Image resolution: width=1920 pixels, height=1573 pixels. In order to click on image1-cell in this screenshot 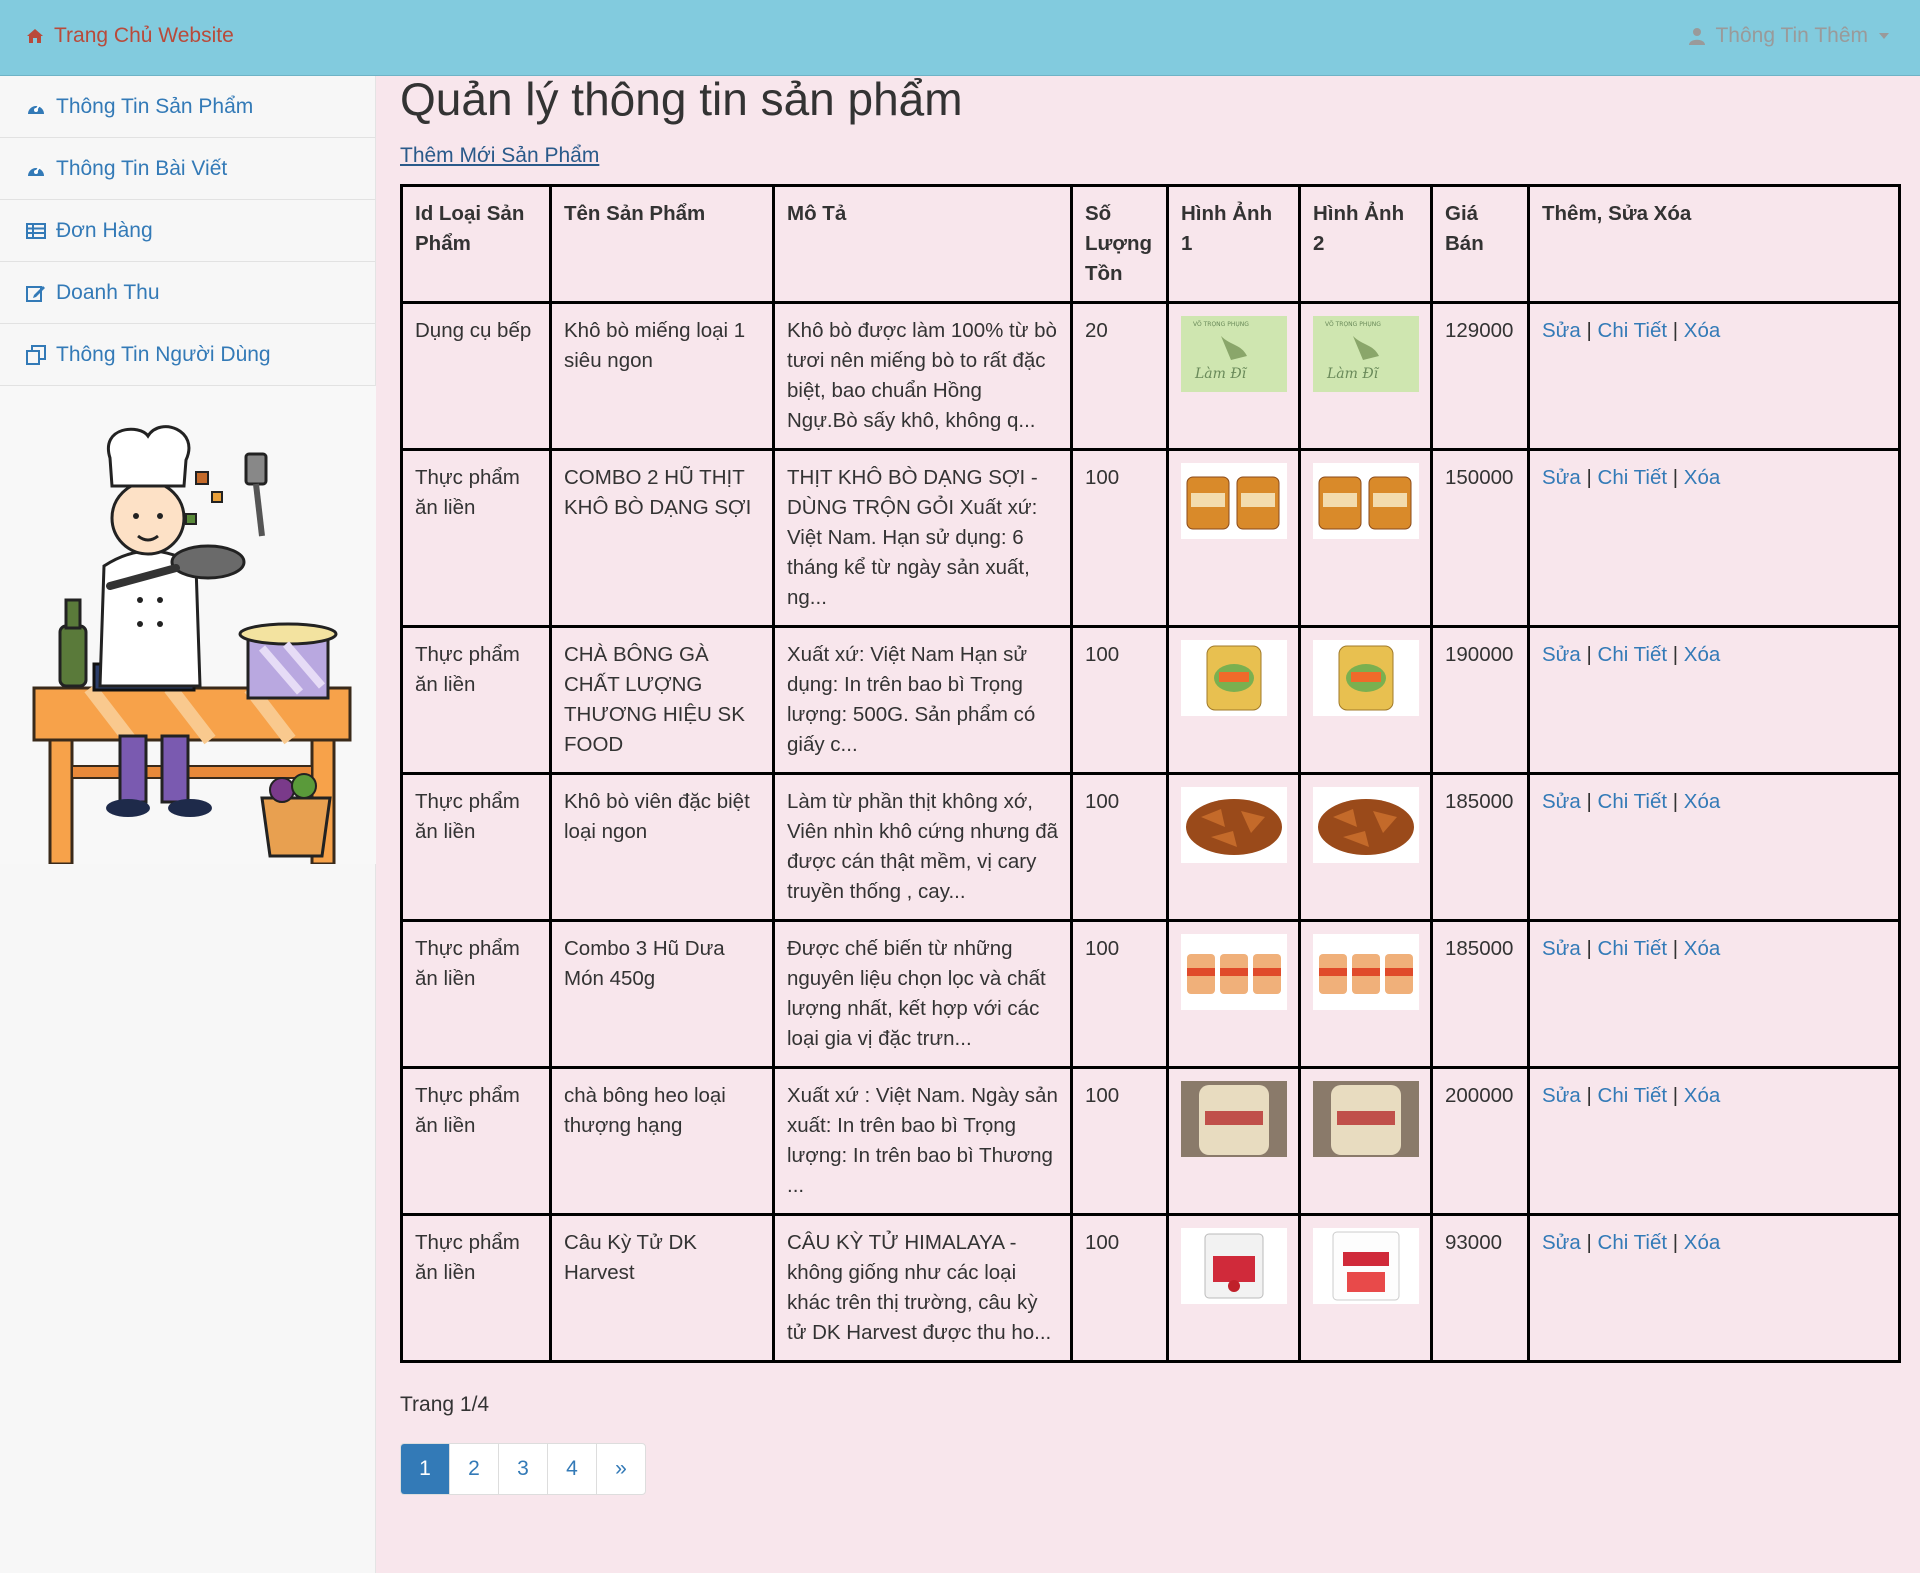, I will do `click(1233, 700)`.